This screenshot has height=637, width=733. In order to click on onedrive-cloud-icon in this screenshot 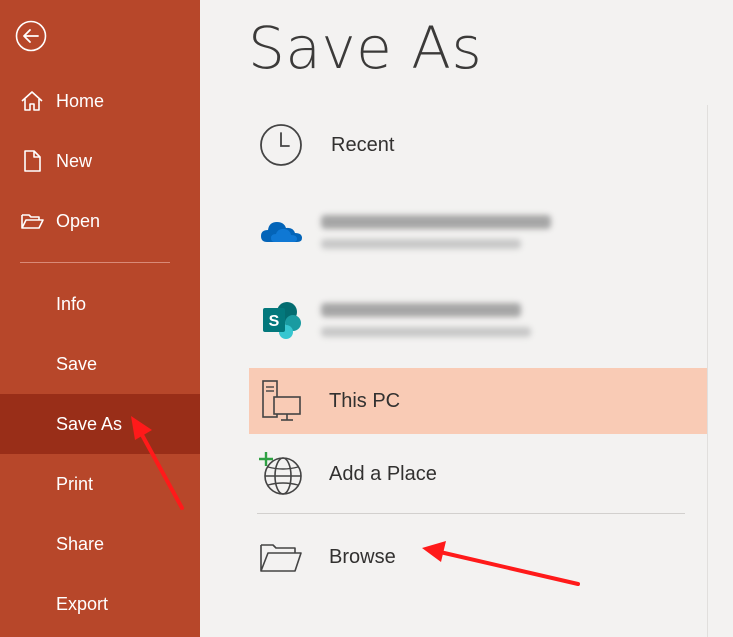, I will do `click(281, 232)`.